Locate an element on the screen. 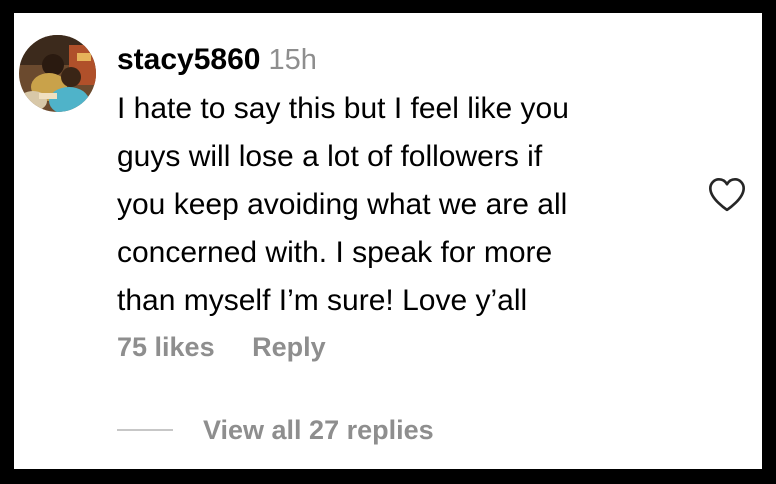 This screenshot has height=484, width=776. view-replies-label: View all 27 replies is located at coordinates (318, 430).